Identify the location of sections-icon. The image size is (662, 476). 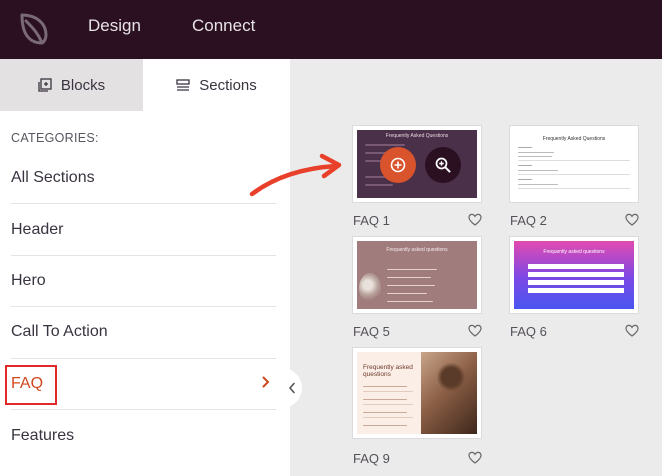
(183, 85).